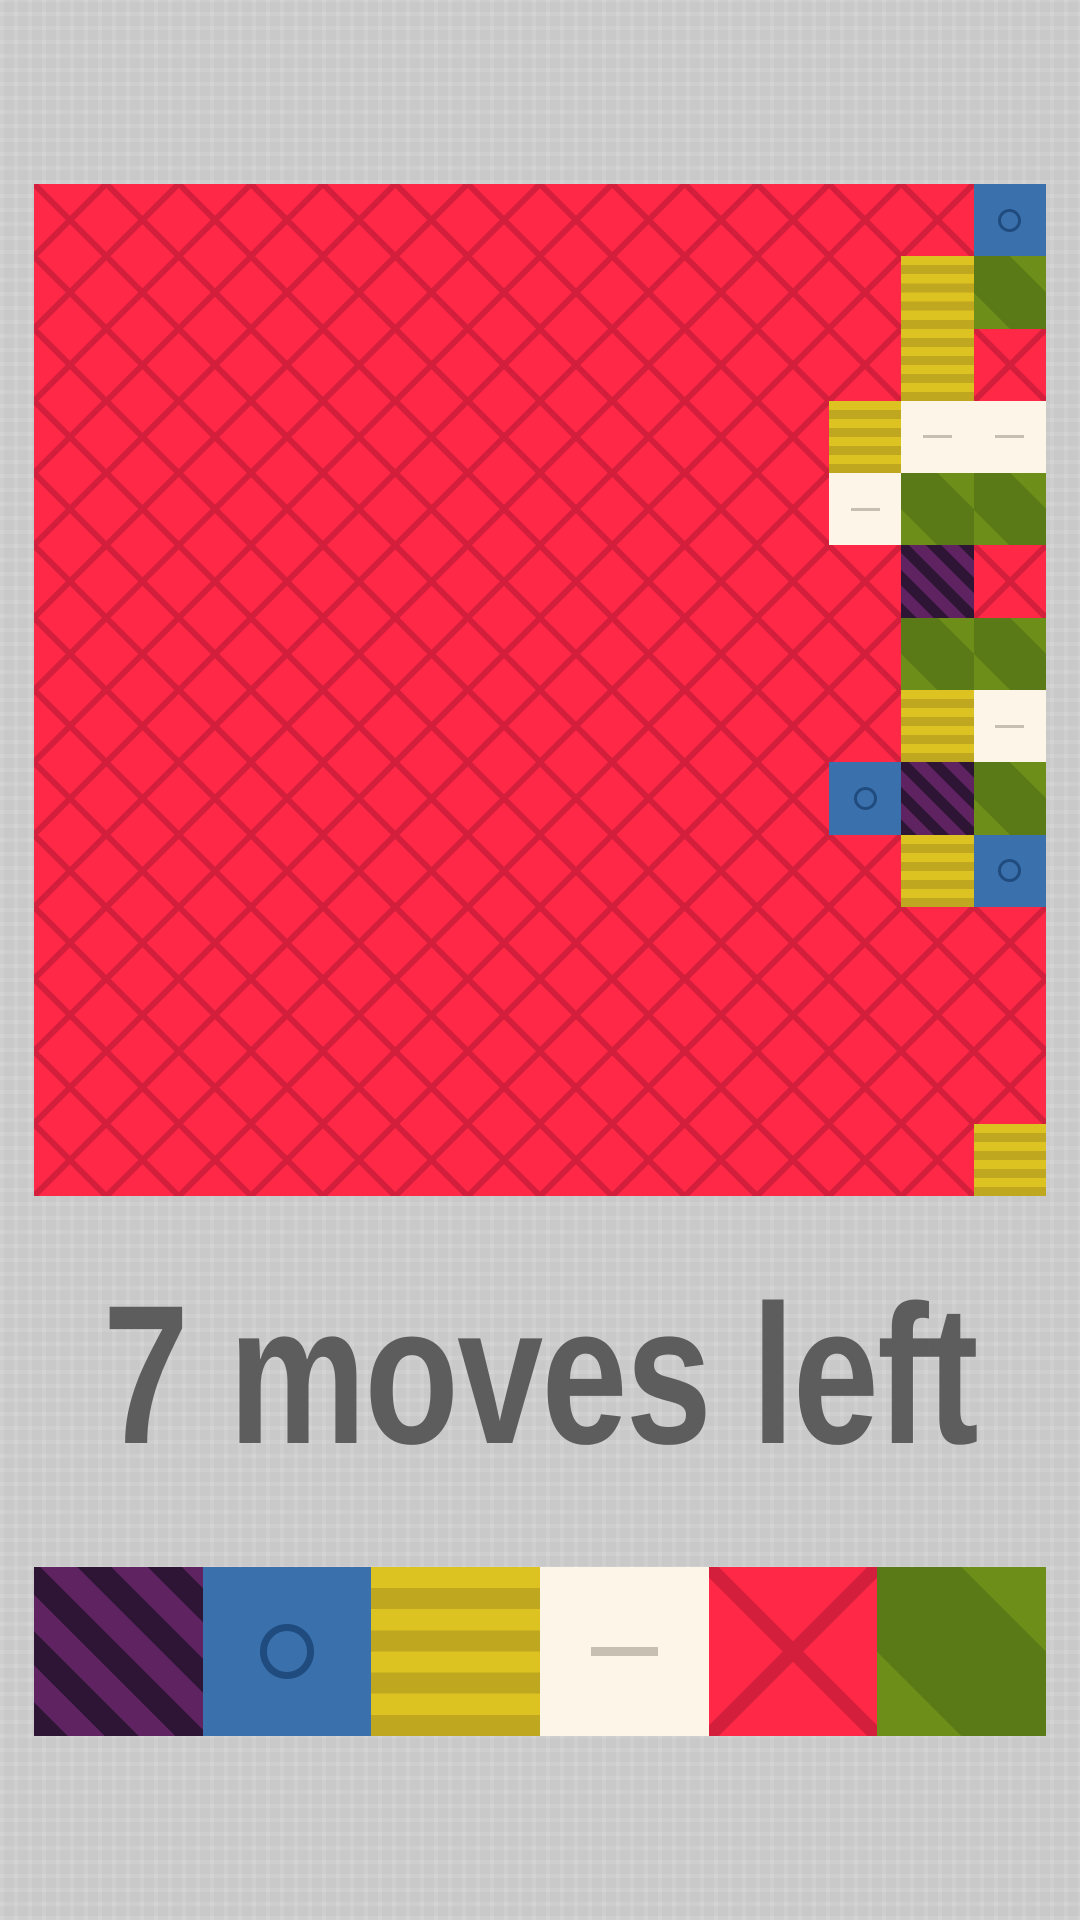  What do you see at coordinates (624, 1651) in the screenshot?
I see `color-button-cream` at bounding box center [624, 1651].